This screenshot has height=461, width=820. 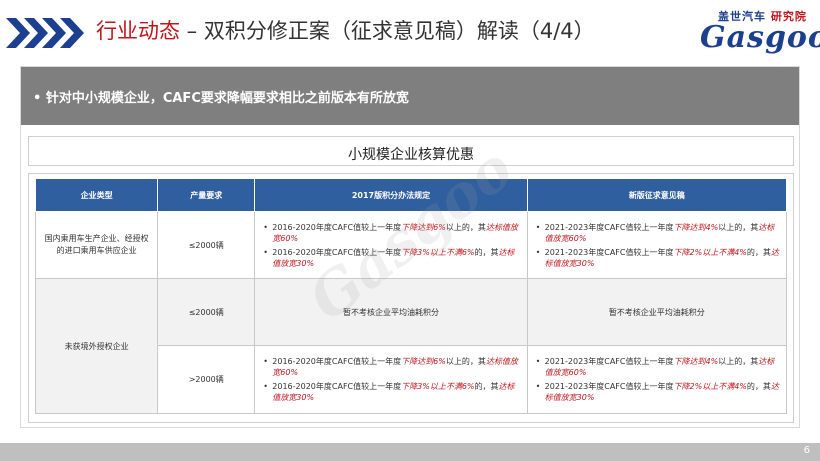 What do you see at coordinates (657, 195) in the screenshot?
I see `header-new-draft: 新版征求意见稿` at bounding box center [657, 195].